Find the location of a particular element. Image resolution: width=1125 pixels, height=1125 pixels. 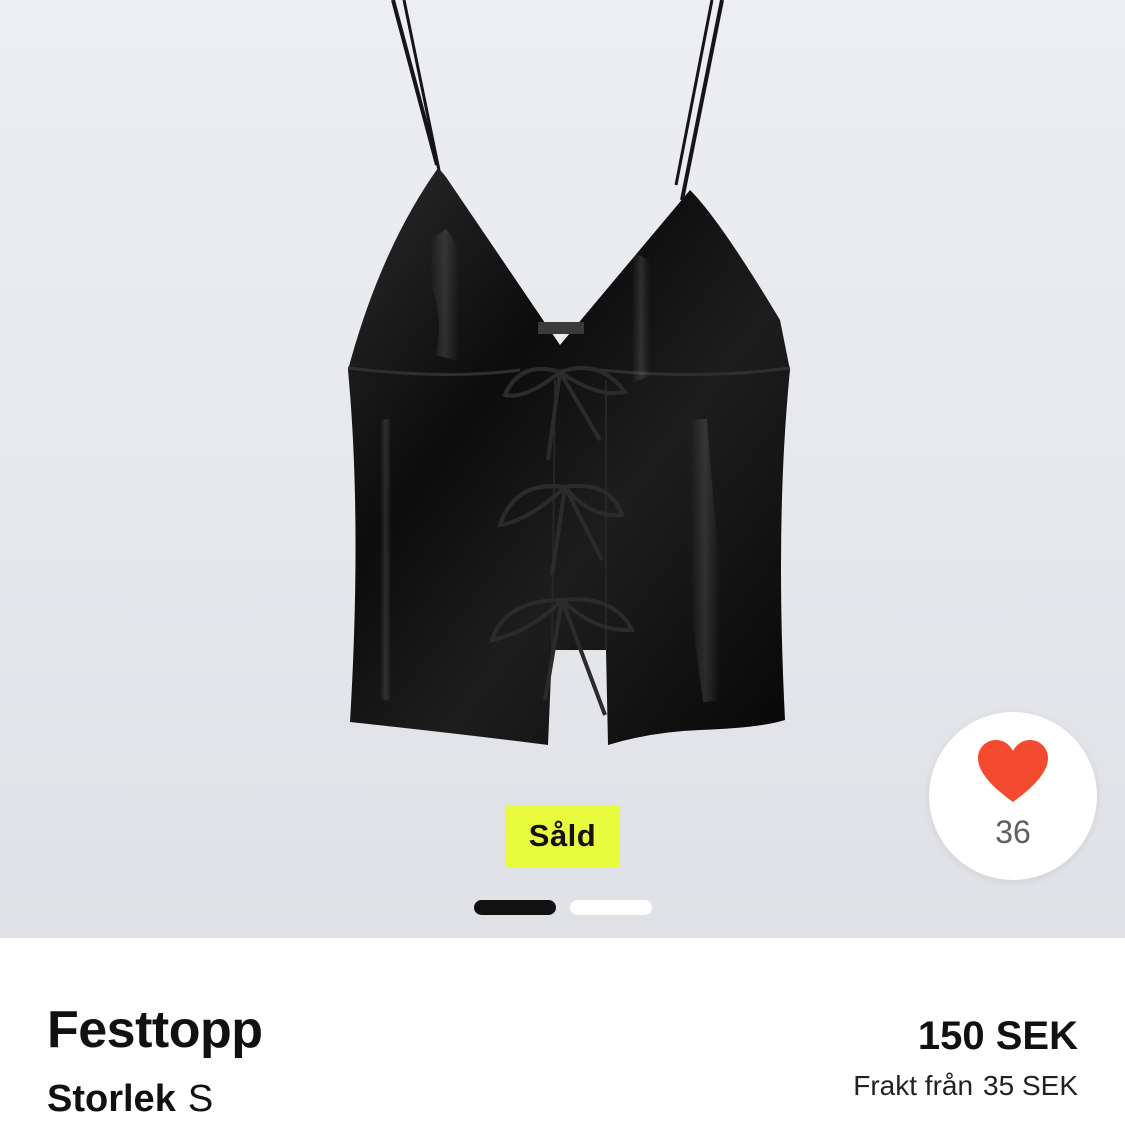

price: 150 SEK is located at coordinates (997, 1036).